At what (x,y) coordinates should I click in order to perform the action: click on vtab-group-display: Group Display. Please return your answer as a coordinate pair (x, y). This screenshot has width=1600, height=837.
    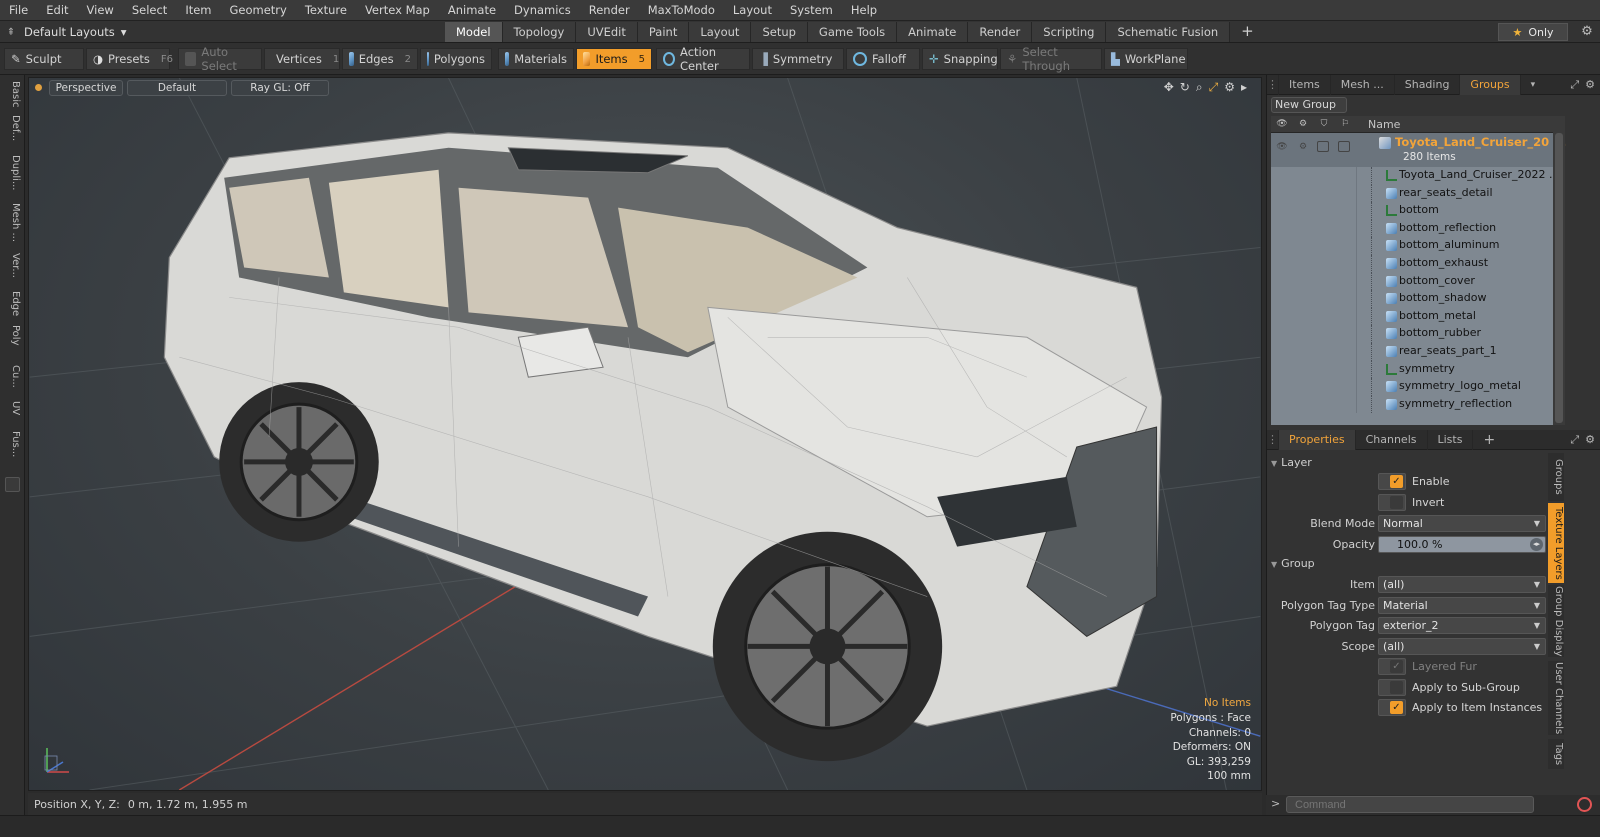
    Looking at the image, I should click on (1556, 621).